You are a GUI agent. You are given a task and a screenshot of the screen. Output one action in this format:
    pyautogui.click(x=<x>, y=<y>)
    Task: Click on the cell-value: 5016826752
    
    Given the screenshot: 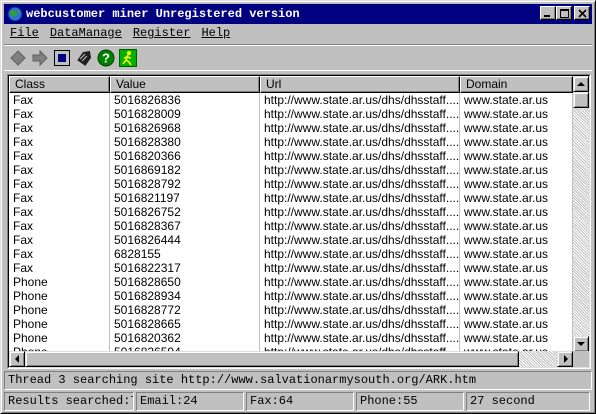 What is the action you would take?
    pyautogui.click(x=185, y=212)
    